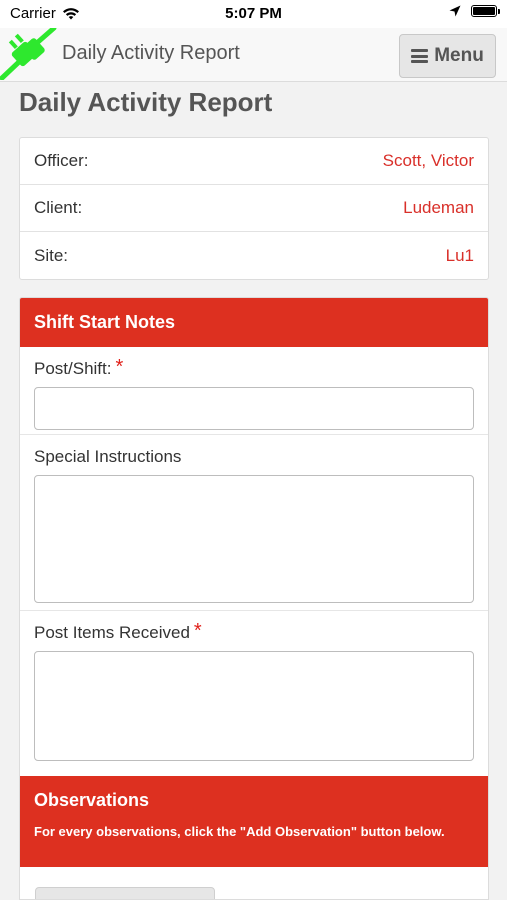 The height and width of the screenshot is (900, 507). I want to click on post-shift-label: Post/Shift: *, so click(79, 367).